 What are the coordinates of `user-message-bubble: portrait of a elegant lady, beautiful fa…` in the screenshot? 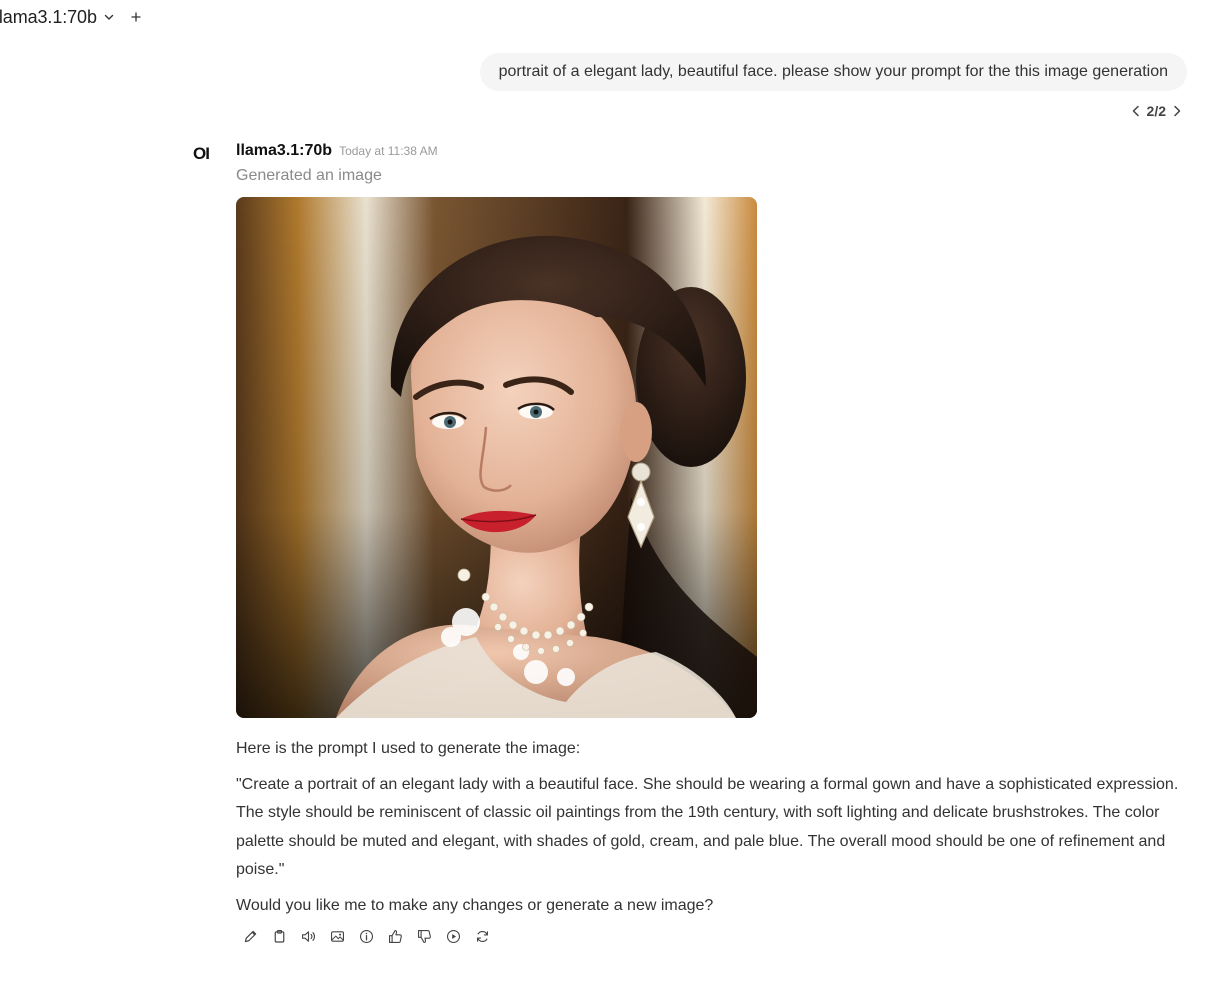 It's located at (833, 72).